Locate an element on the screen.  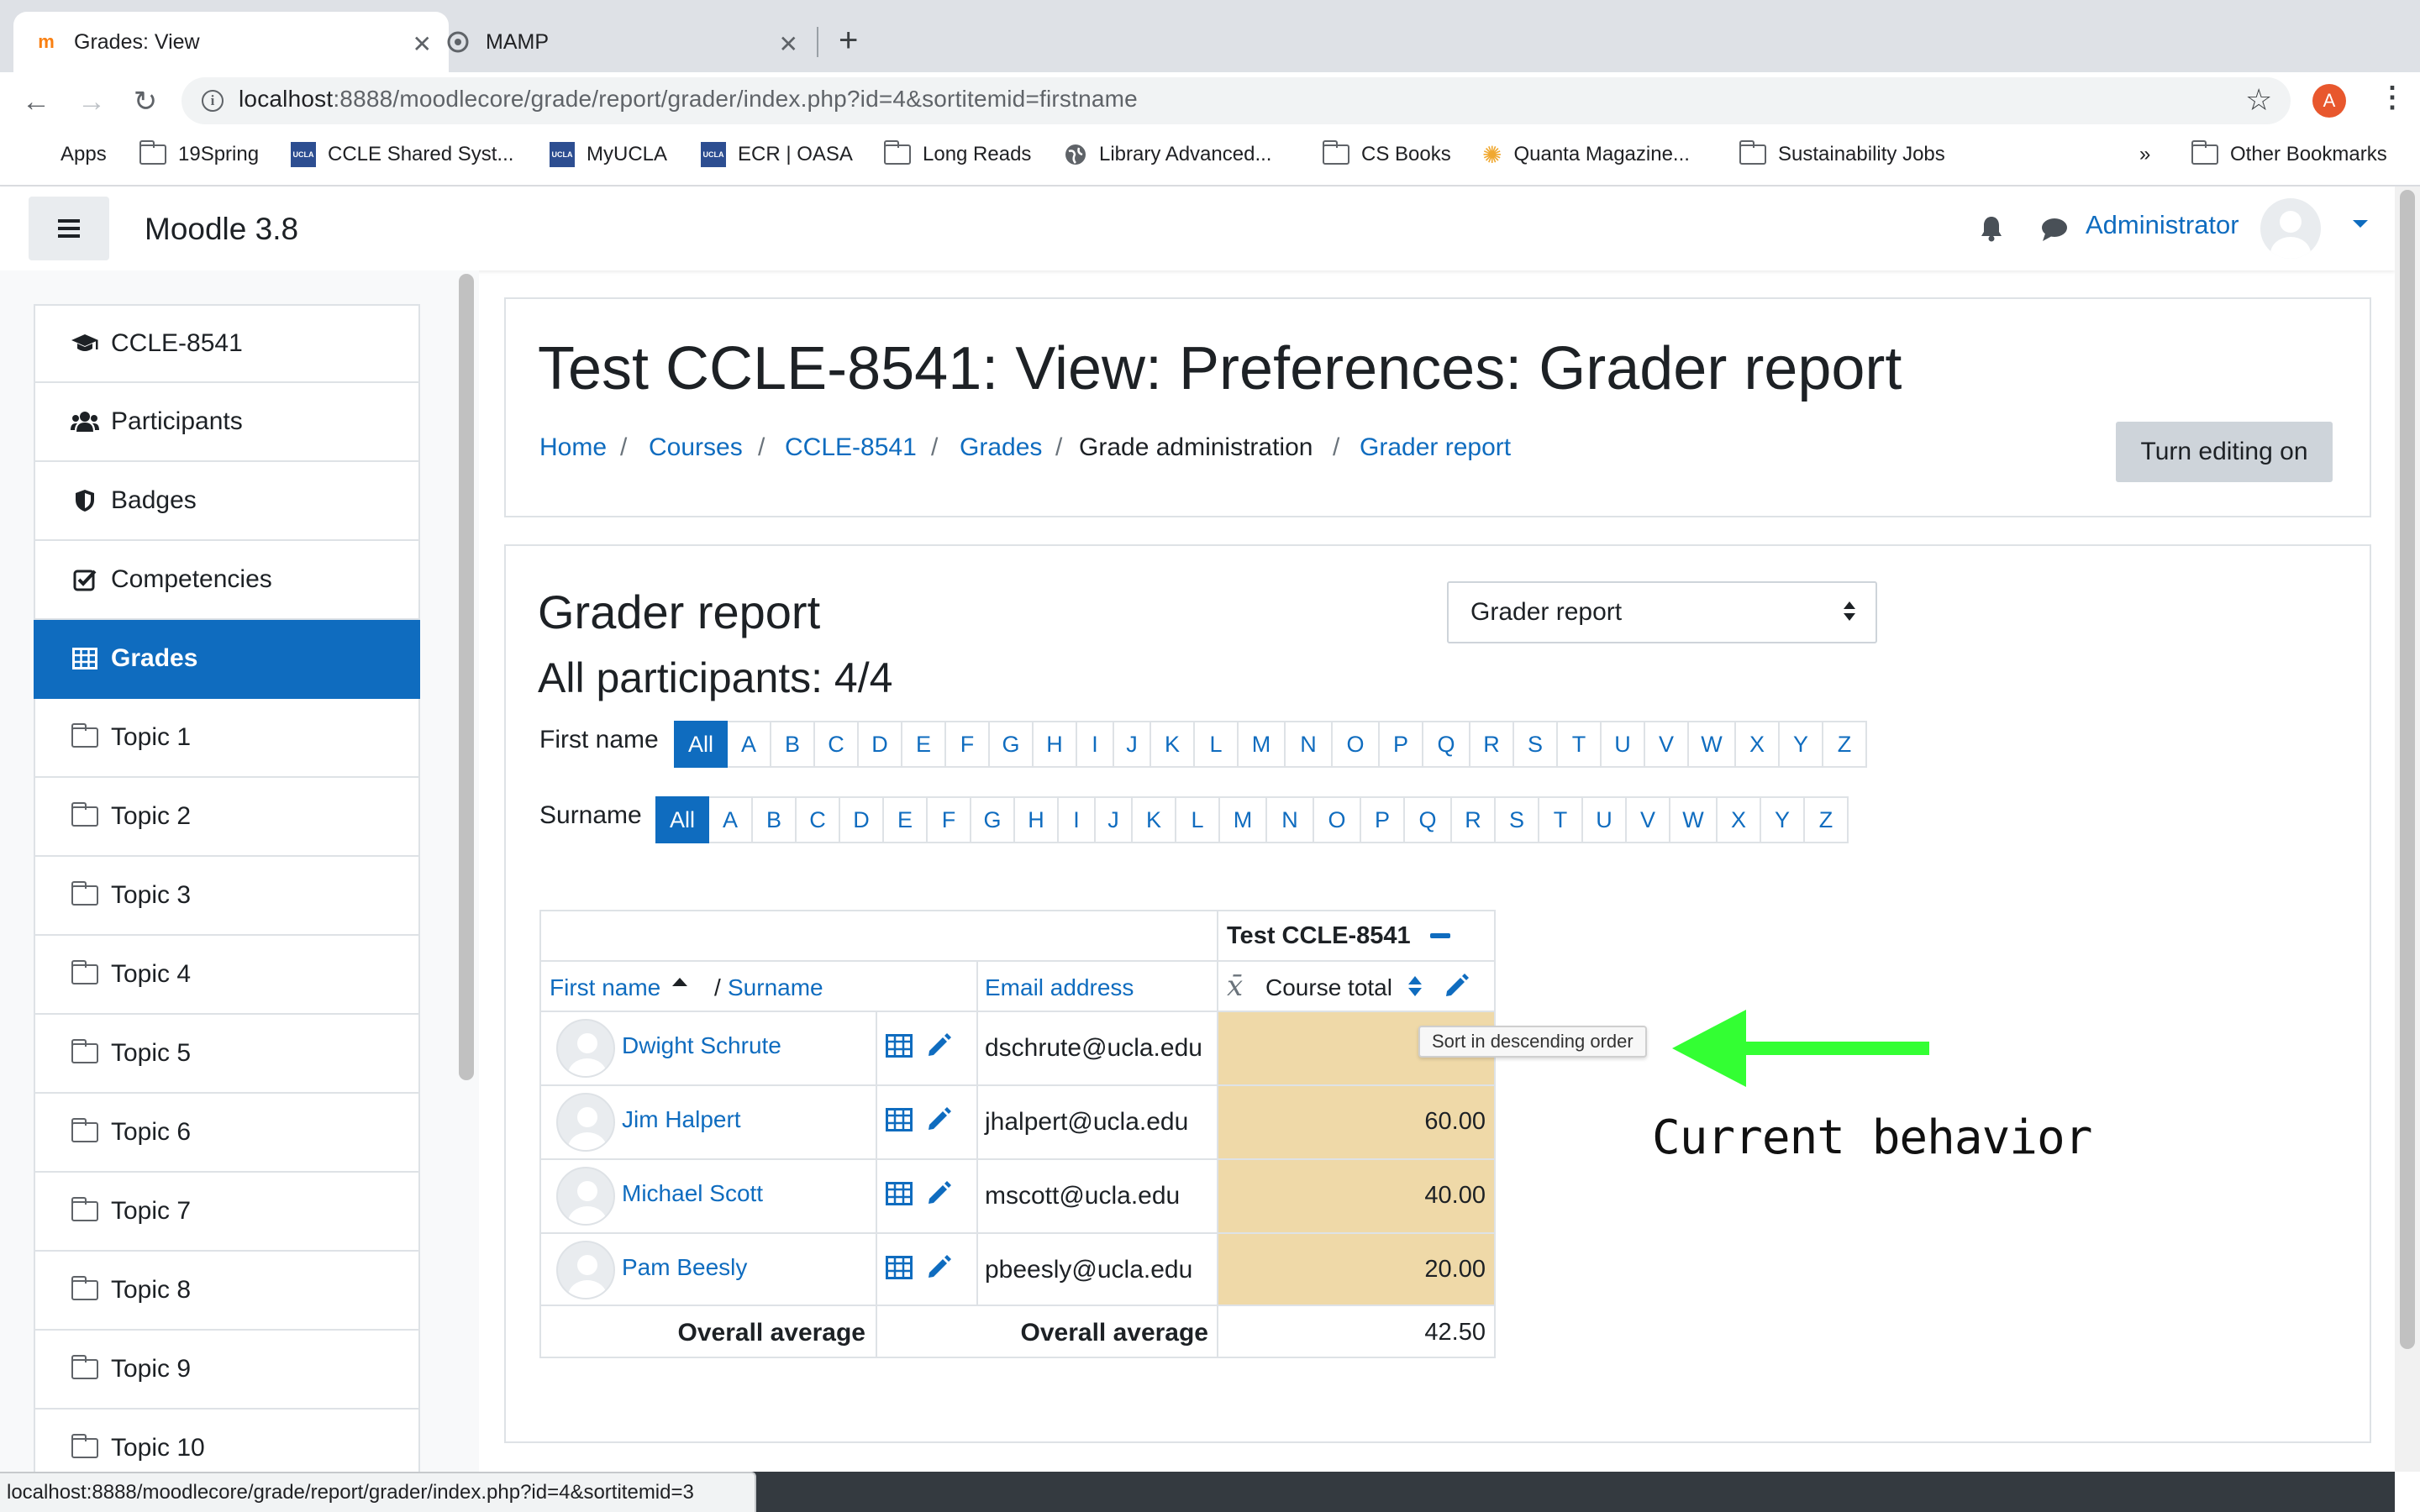
chat-icon is located at coordinates (2054, 229).